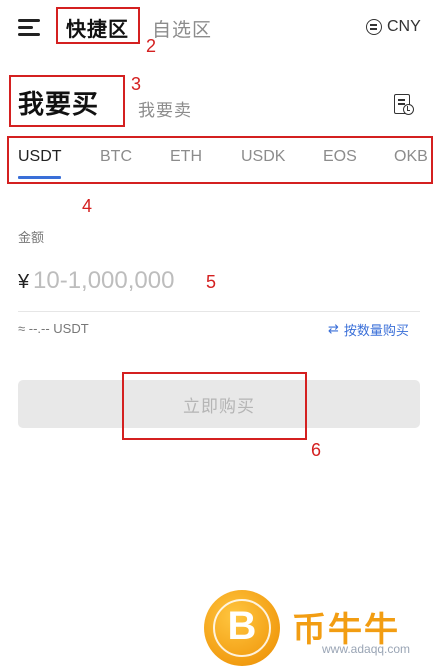 This screenshot has height=666, width=438. Describe the element at coordinates (214, 406) in the screenshot. I see `annotation-box-buy-button` at that location.